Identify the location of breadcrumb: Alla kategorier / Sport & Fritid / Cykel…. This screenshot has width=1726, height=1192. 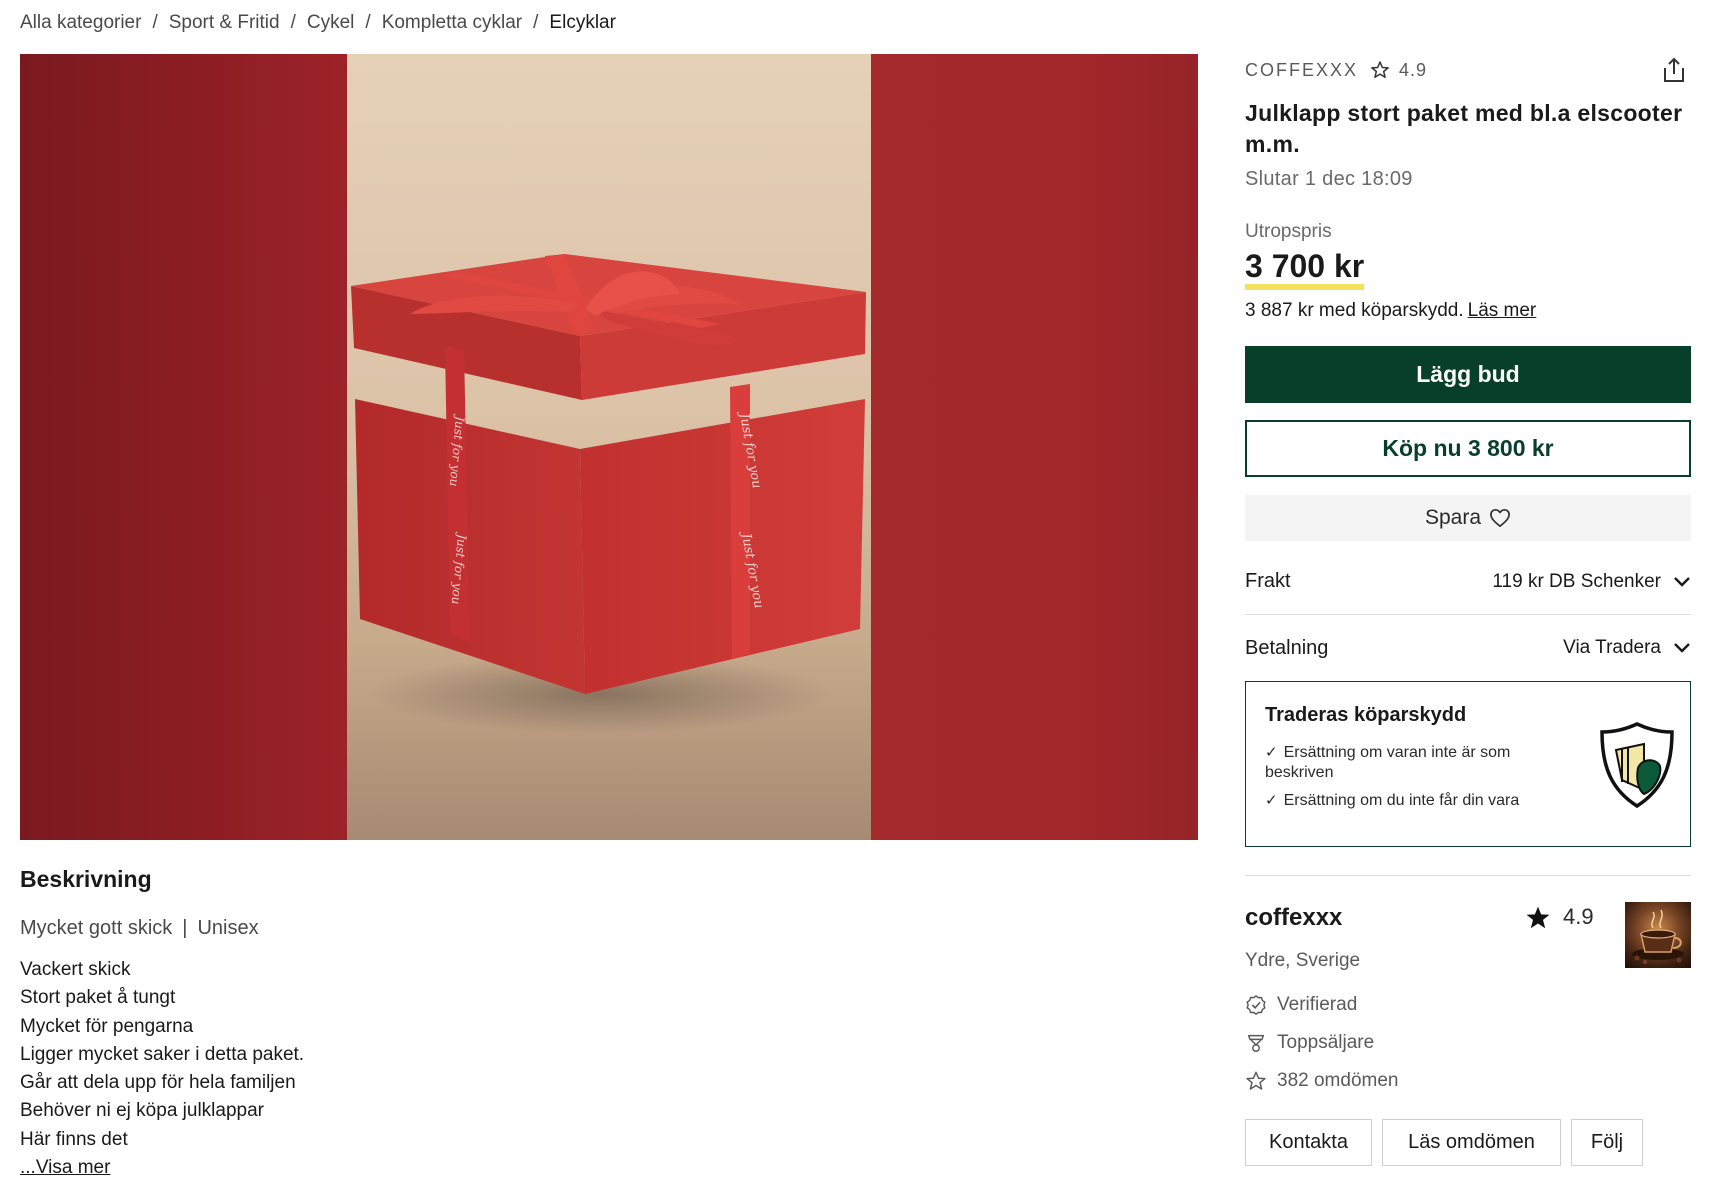
(318, 23).